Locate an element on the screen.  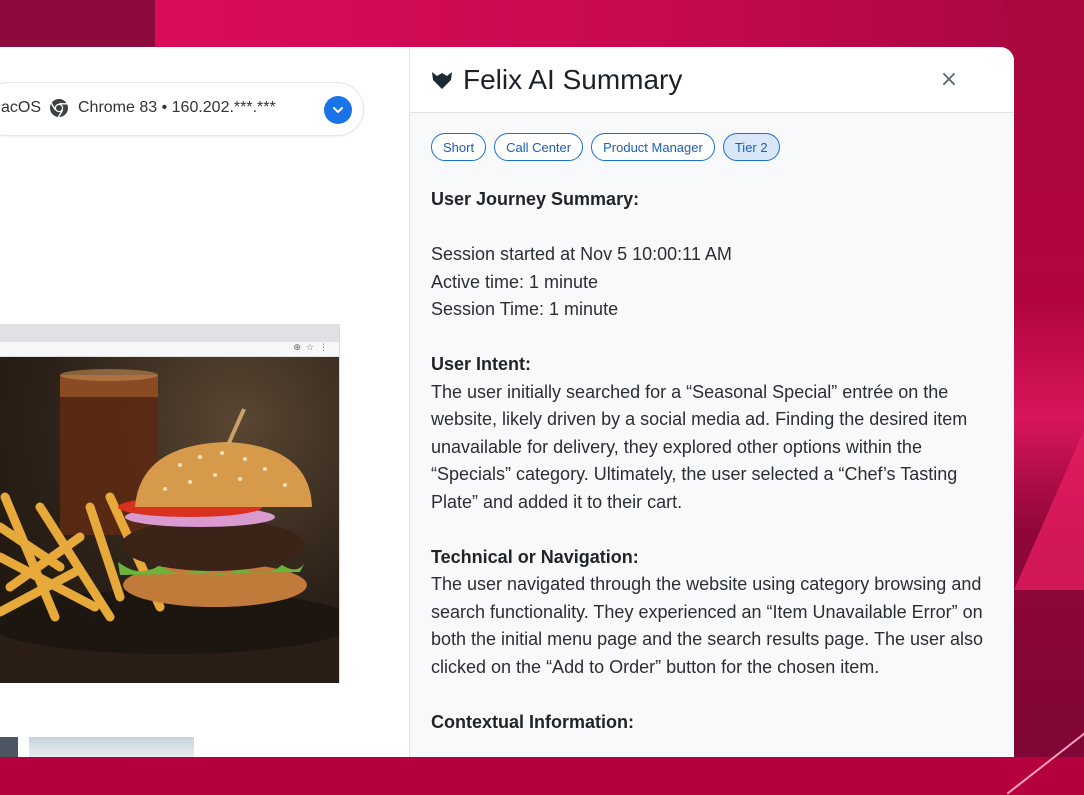
replay-toolbar-icons: ⊕☆⋮ is located at coordinates (313, 348).